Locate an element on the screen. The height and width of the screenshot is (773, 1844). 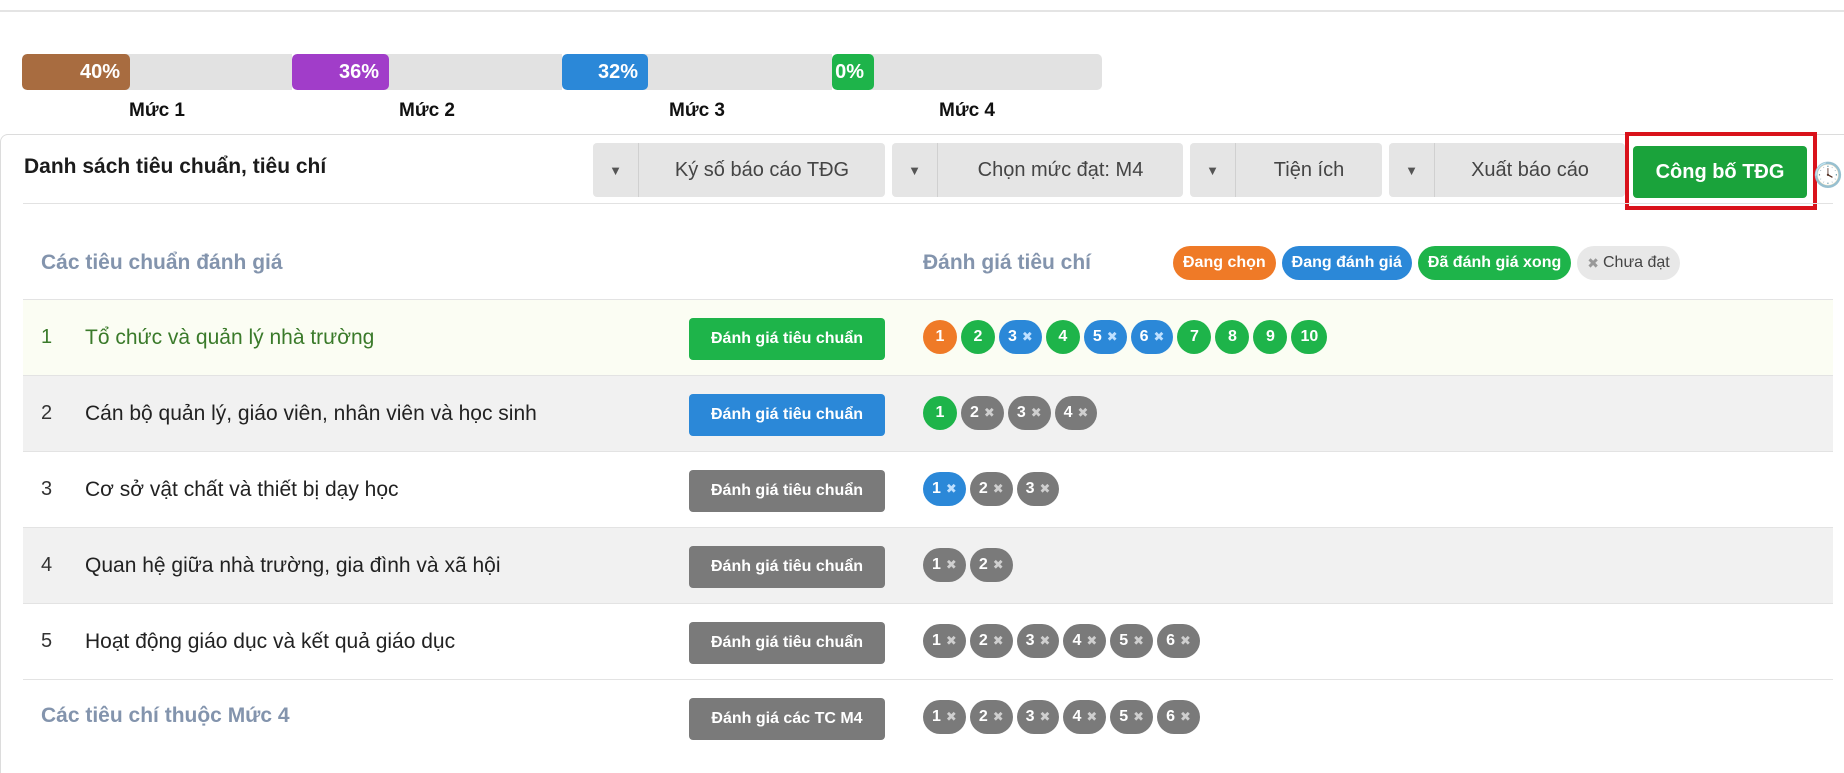
level-1: 40% Mức 1 is located at coordinates (157, 88).